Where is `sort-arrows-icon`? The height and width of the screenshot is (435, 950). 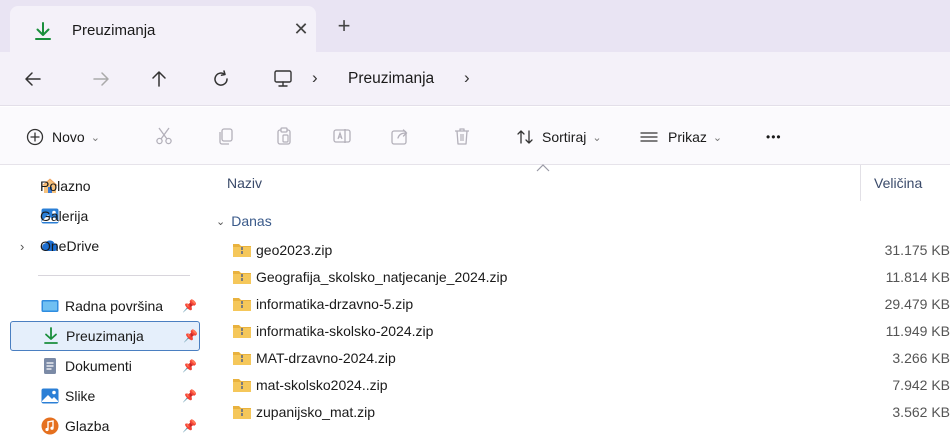 sort-arrows-icon is located at coordinates (525, 137).